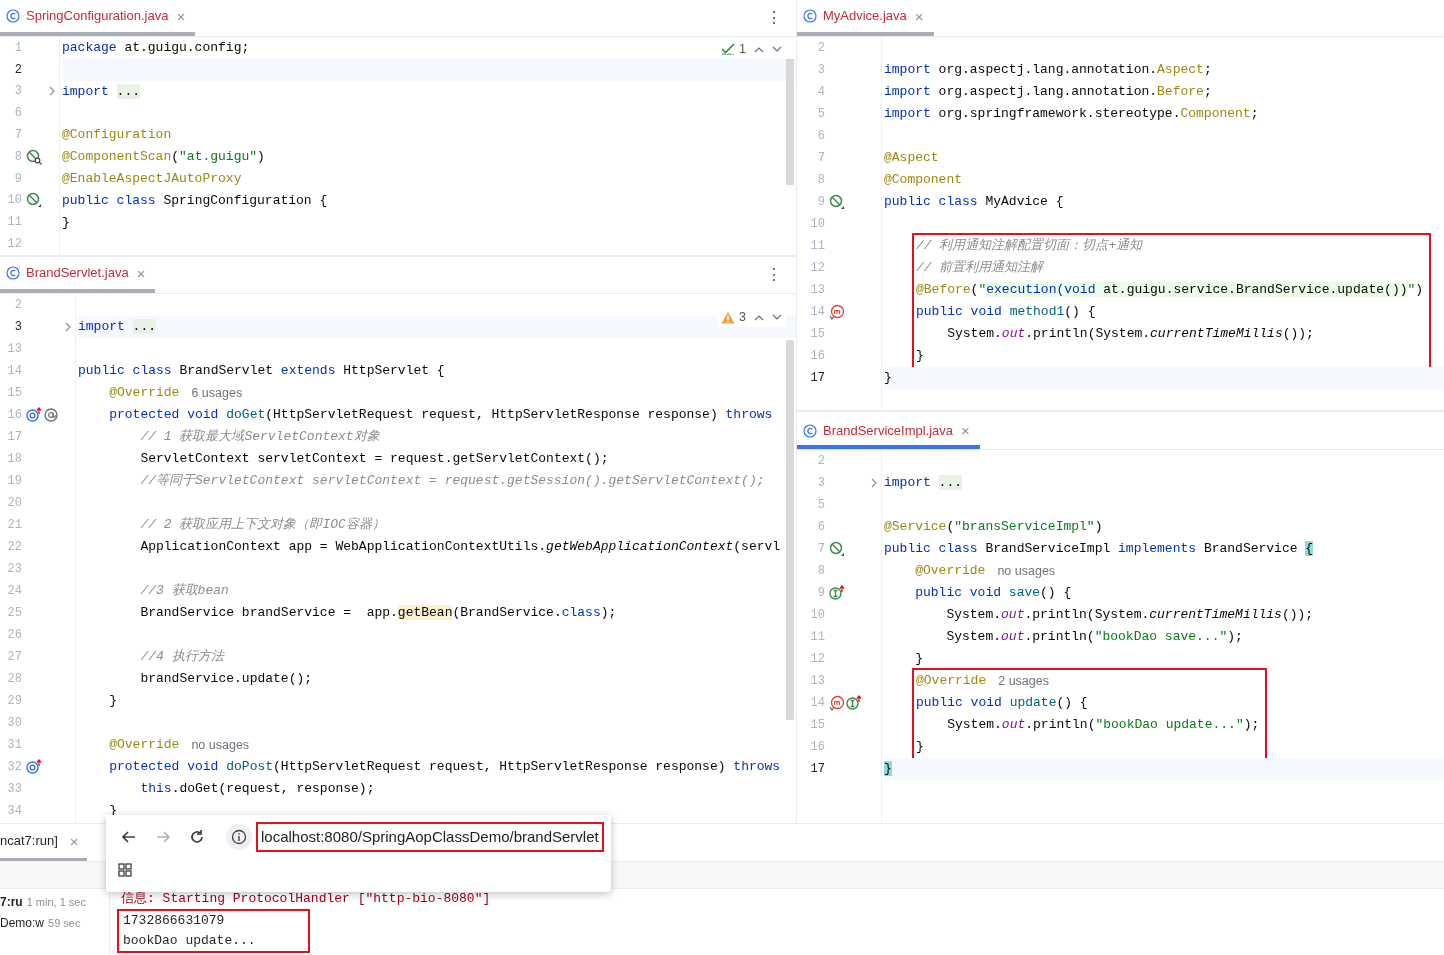 The height and width of the screenshot is (955, 1444). What do you see at coordinates (444, 767) in the screenshot?
I see `code-line: protected void doPost(HttpServletRequest request, HttpServletResponse response) throws` at bounding box center [444, 767].